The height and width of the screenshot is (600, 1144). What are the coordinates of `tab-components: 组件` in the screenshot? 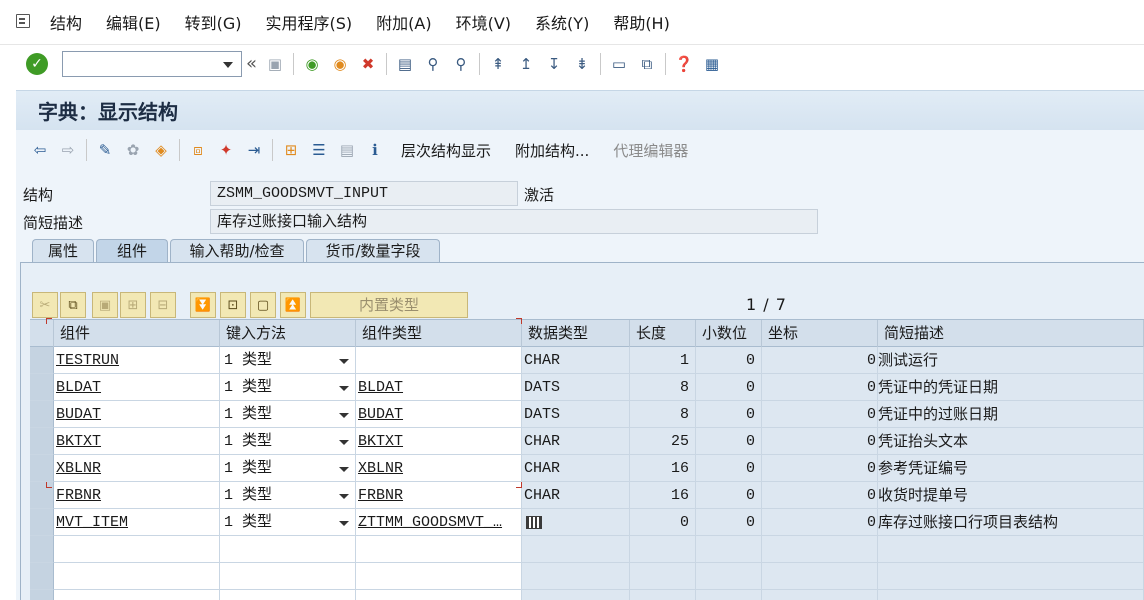 It's located at (132, 251).